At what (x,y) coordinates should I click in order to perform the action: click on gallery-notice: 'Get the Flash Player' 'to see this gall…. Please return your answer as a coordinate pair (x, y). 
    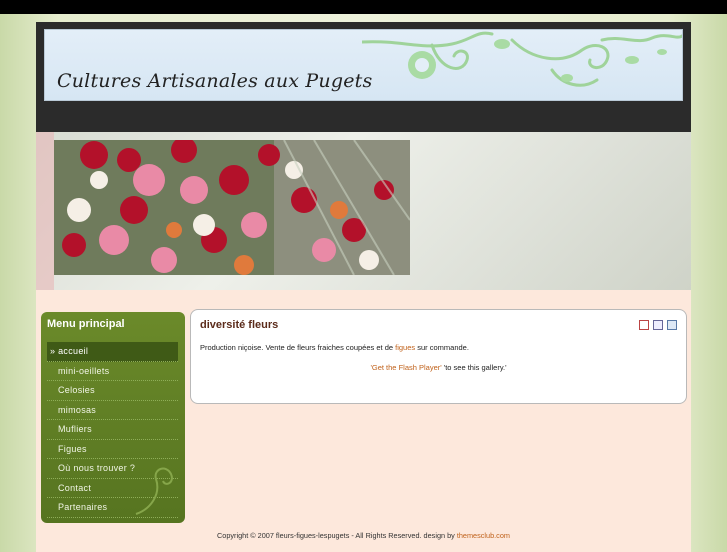
    Looking at the image, I should click on (438, 367).